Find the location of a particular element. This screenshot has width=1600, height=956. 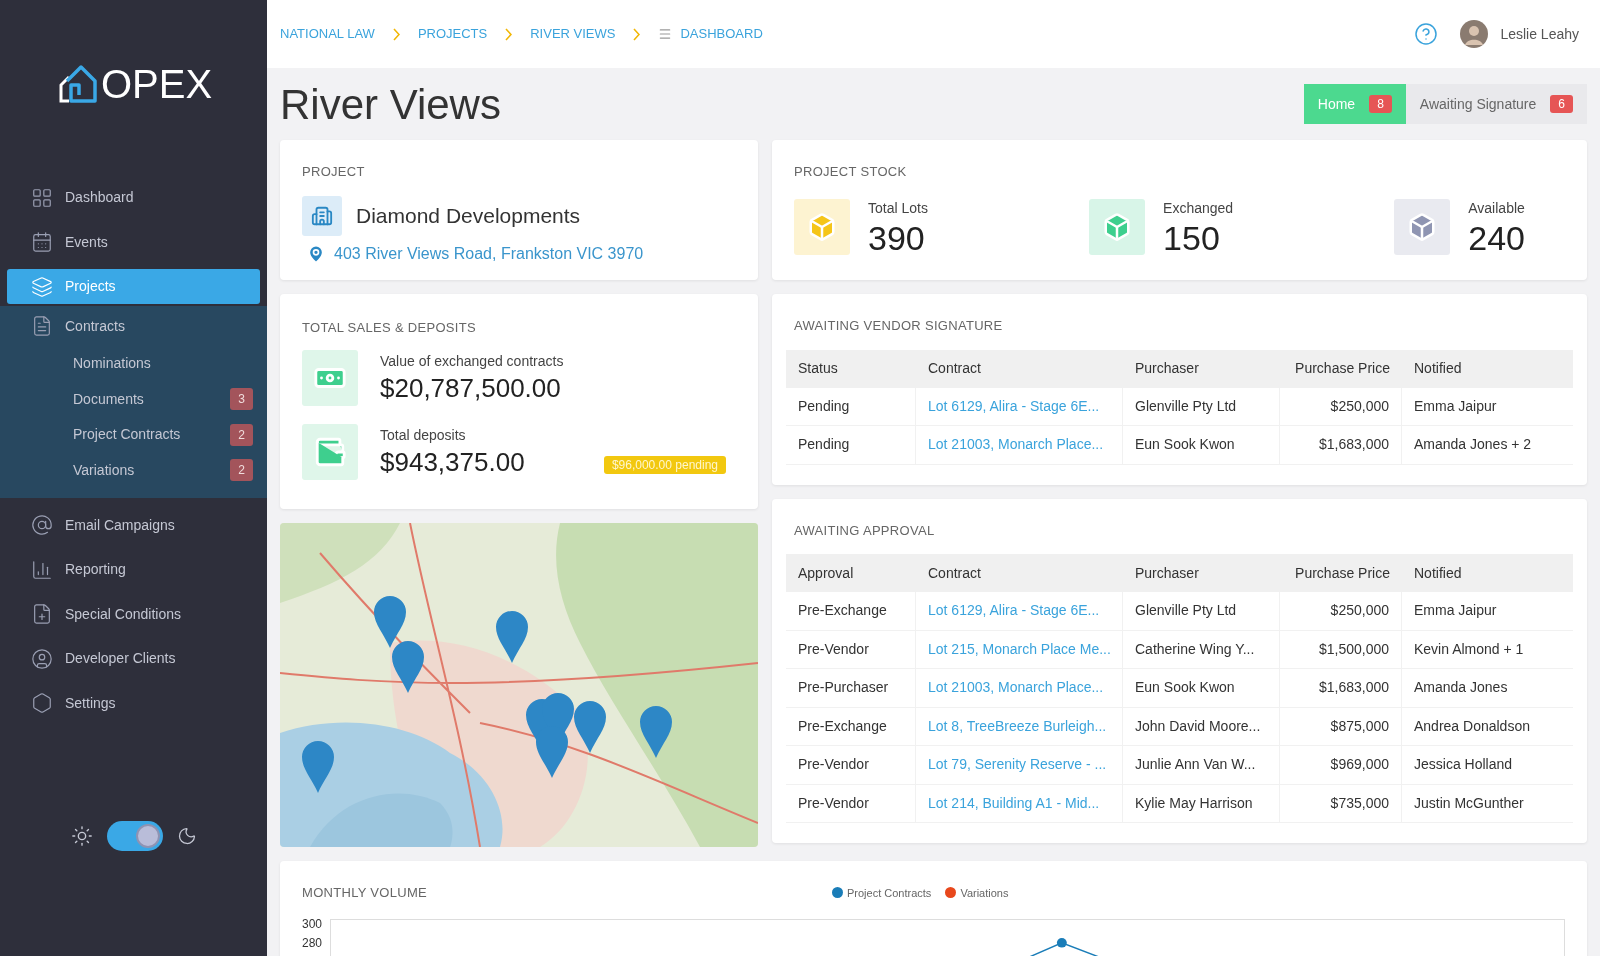

help-icon is located at coordinates (1426, 34).